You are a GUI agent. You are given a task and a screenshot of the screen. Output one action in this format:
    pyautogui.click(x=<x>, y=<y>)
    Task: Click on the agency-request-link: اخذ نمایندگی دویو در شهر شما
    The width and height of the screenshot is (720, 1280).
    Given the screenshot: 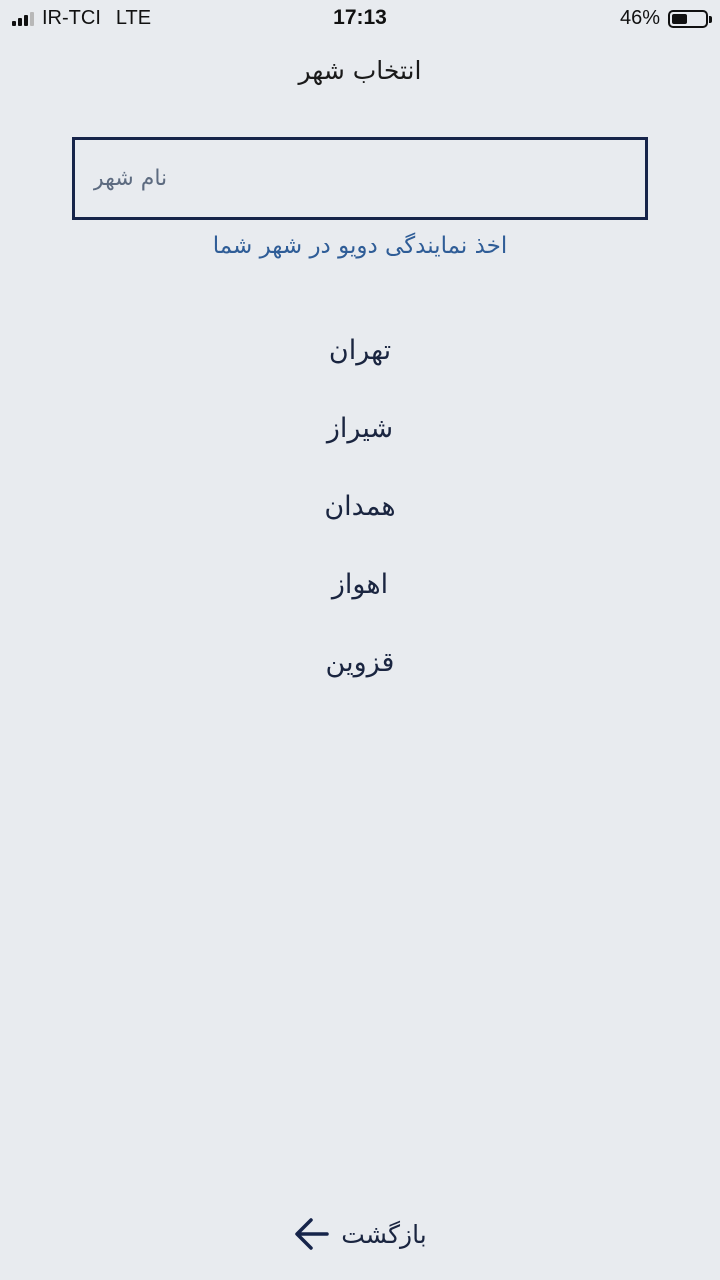 What is the action you would take?
    pyautogui.click(x=360, y=246)
    